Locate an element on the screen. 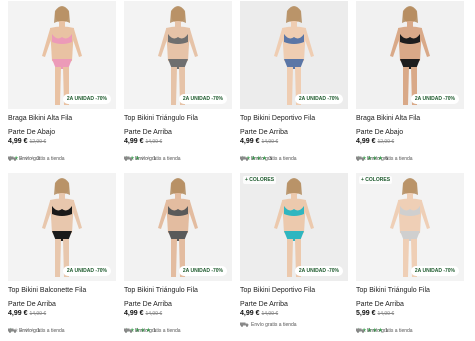 This screenshot has height=341, width=475. rating: ★★★★★2 is located at coordinates (24, 154).